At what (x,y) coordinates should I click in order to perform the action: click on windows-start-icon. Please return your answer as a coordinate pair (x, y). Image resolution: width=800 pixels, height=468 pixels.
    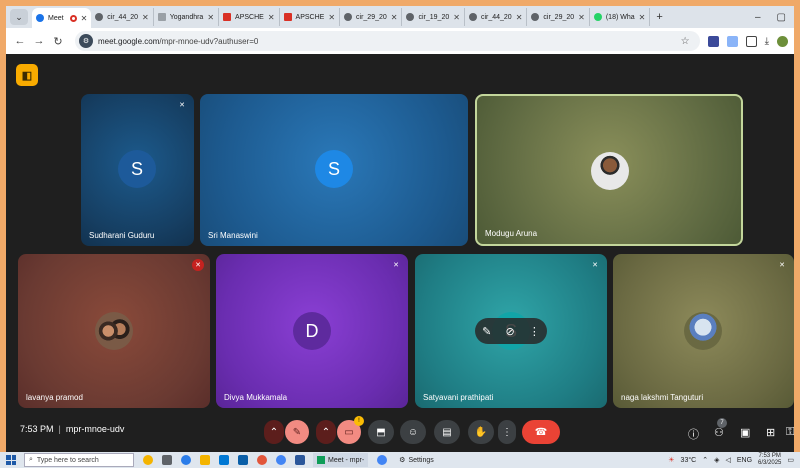
    Looking at the image, I should click on (11, 460).